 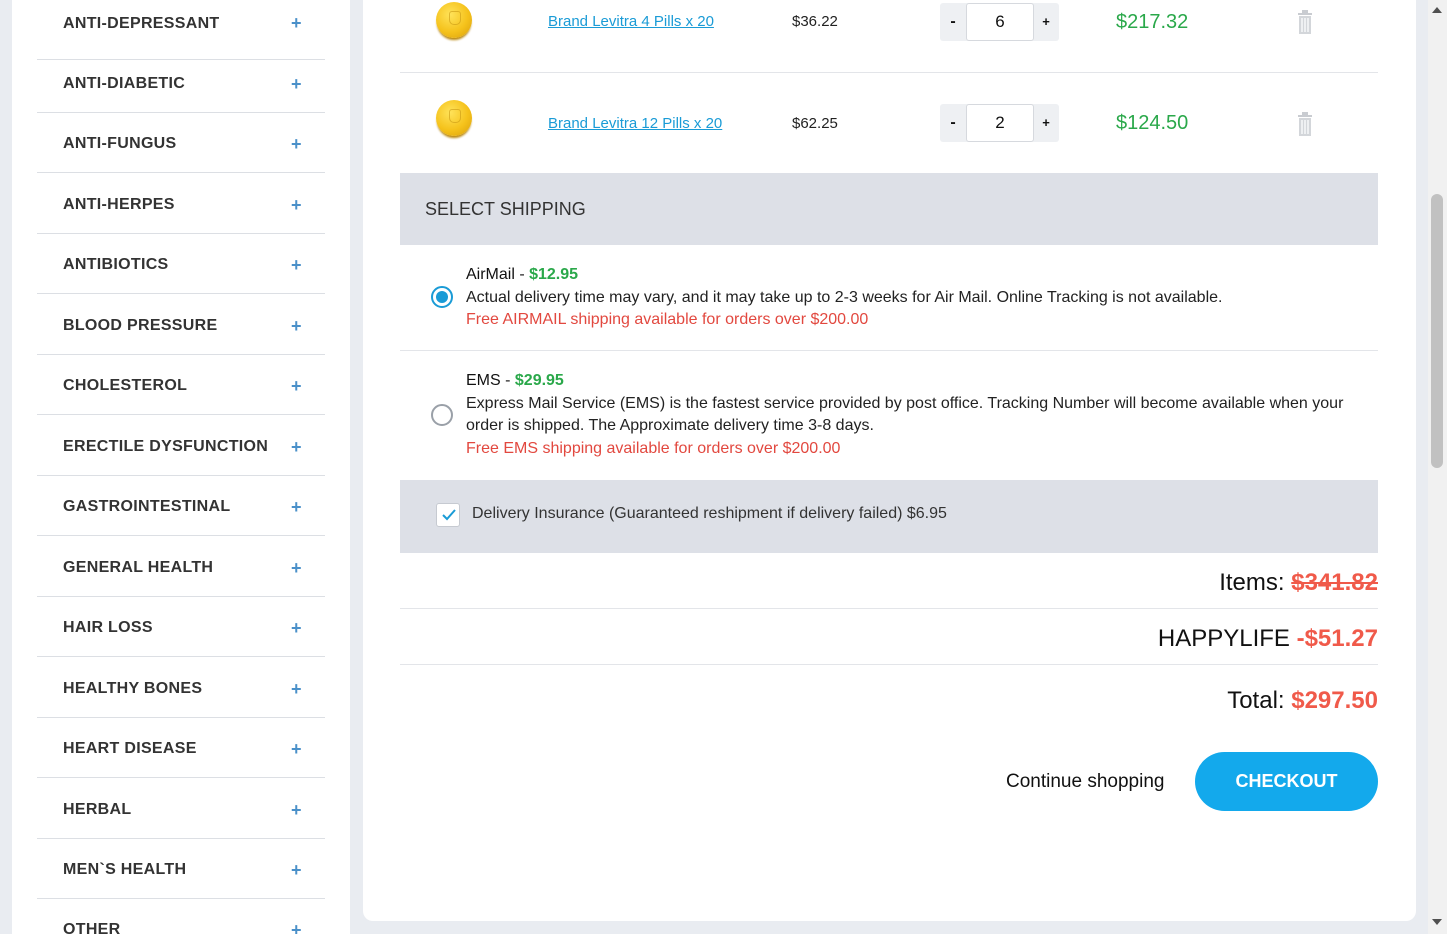 I want to click on sidebar-item-hair-loss: HAIR LOSS +, so click(x=181, y=627).